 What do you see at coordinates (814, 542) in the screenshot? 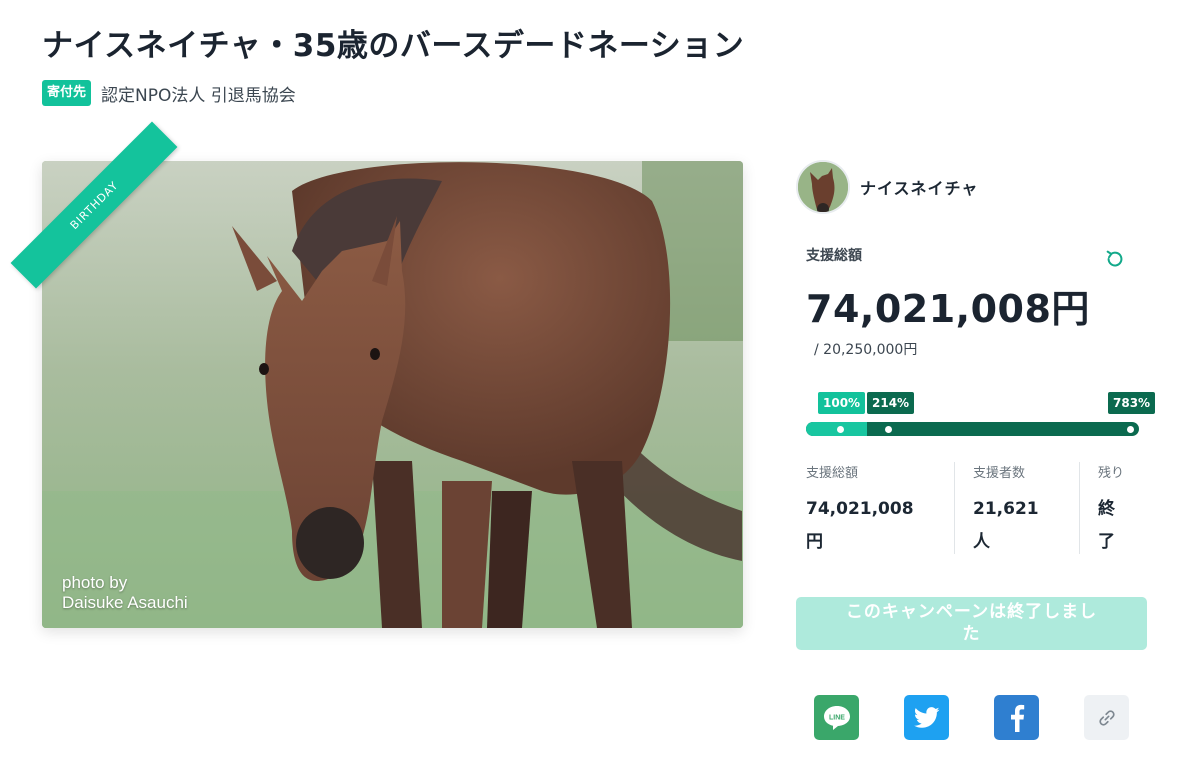
I see `stat-total-value-line-2: 円` at bounding box center [814, 542].